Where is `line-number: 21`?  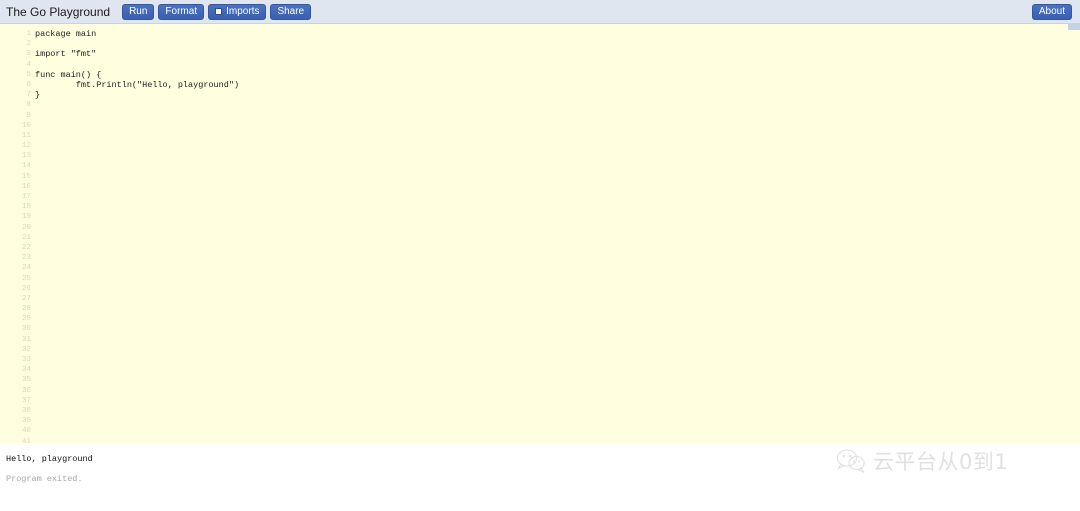 line-number: 21 is located at coordinates (26, 237).